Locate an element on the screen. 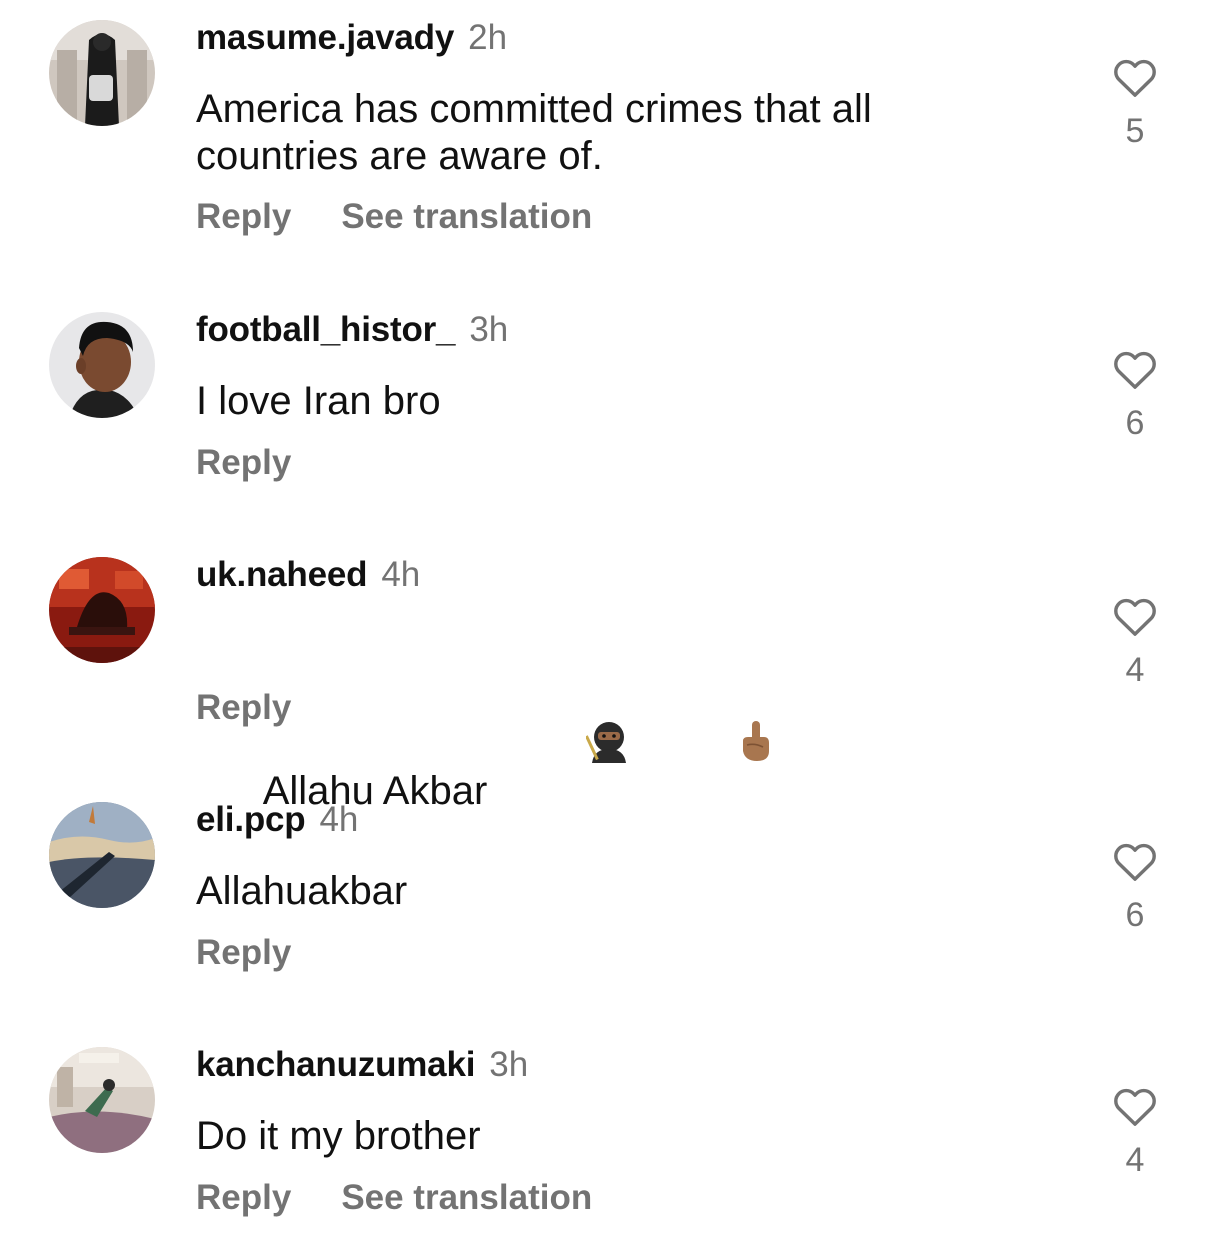  comment-item: eli.pcp 4h Allahuakbar Reply 6 is located at coordinates (610, 888).